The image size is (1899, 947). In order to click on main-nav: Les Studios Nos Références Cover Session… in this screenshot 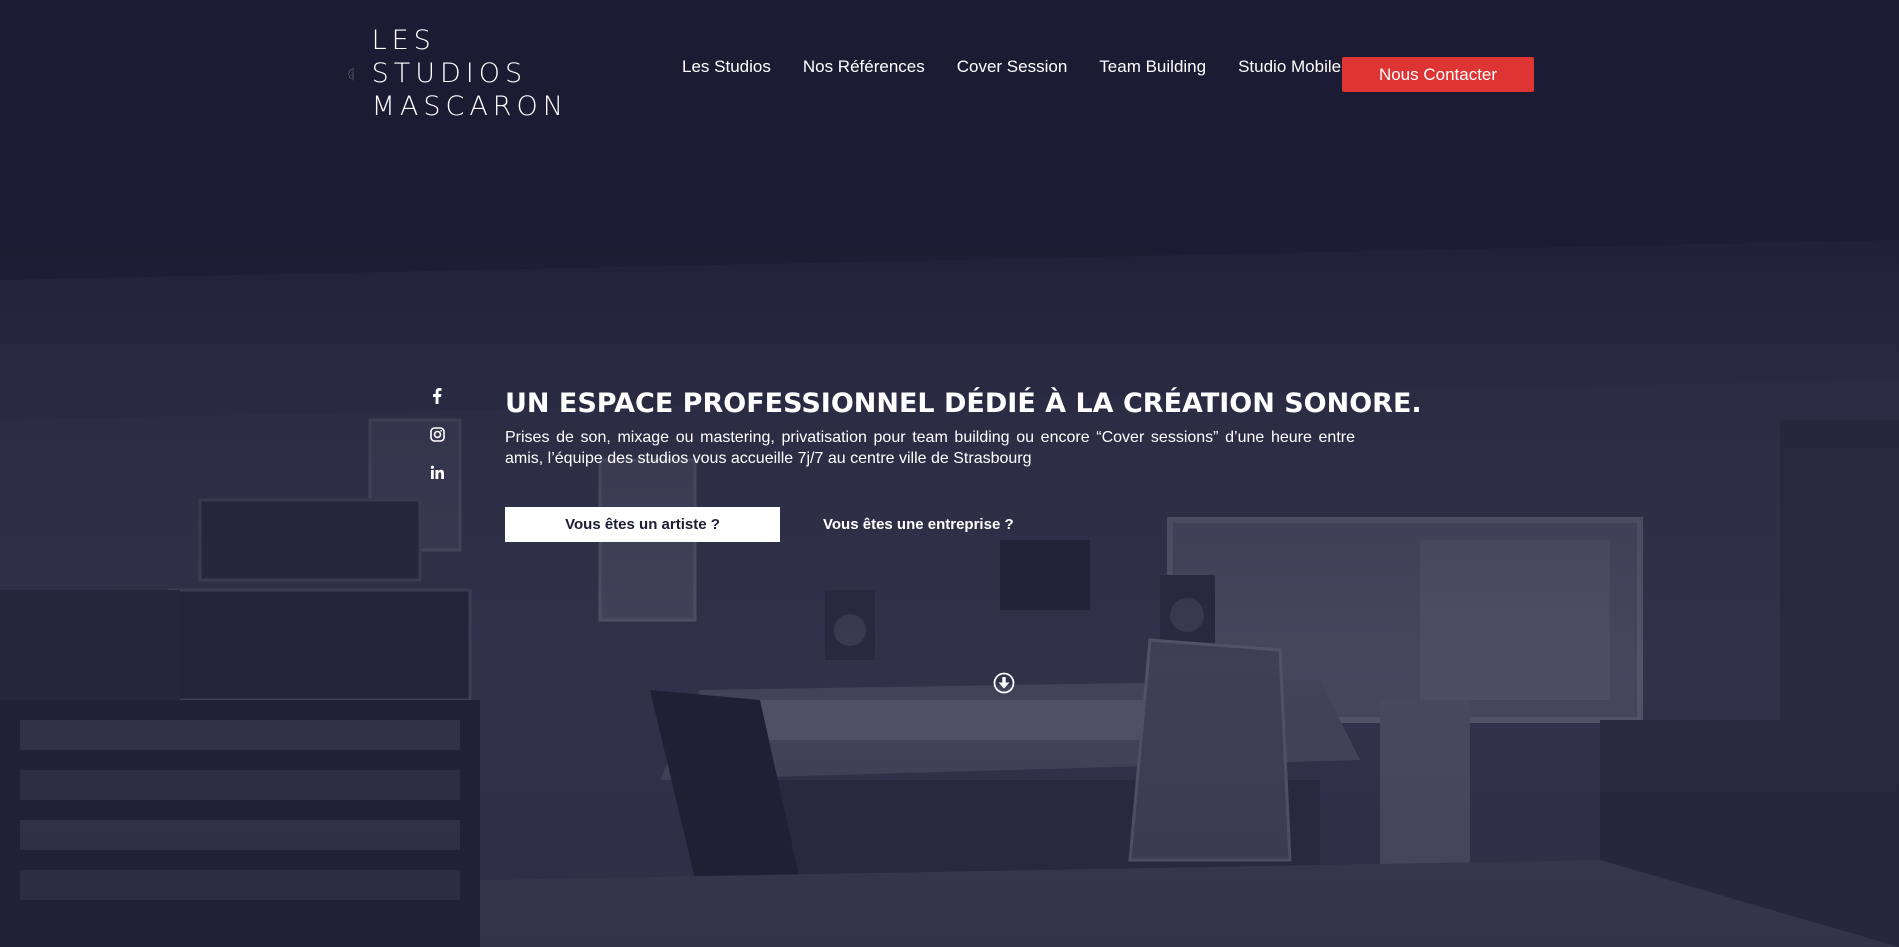, I will do `click(1027, 67)`.